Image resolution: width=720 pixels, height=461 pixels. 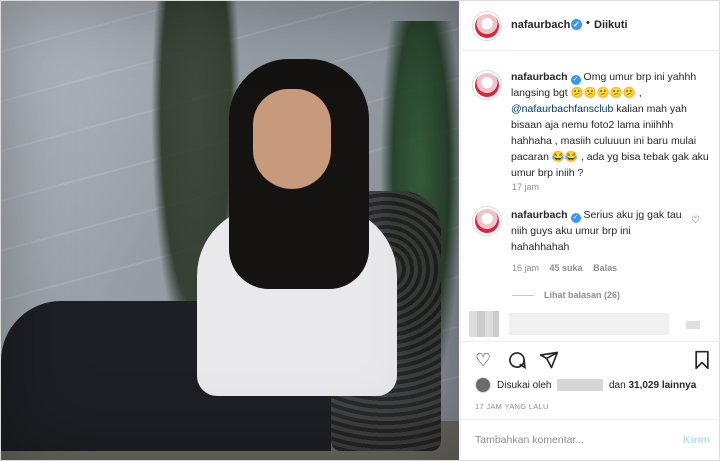 What do you see at coordinates (696, 440) in the screenshot?
I see `send-button: Kirim` at bounding box center [696, 440].